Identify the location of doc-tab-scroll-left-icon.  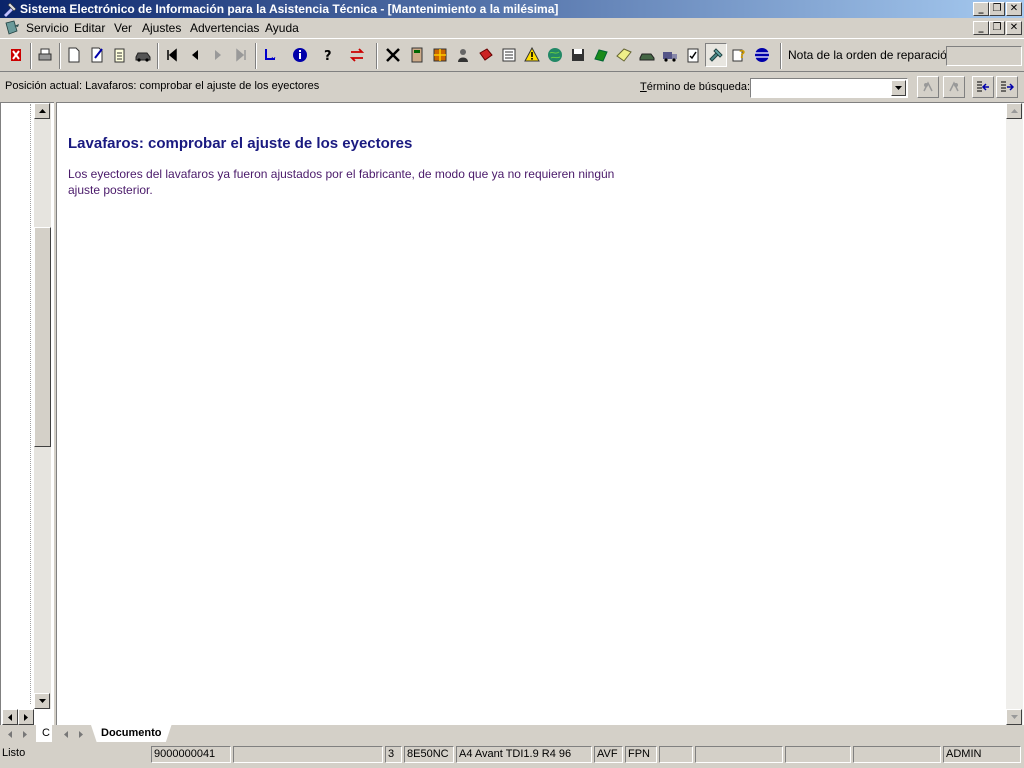
(66, 734).